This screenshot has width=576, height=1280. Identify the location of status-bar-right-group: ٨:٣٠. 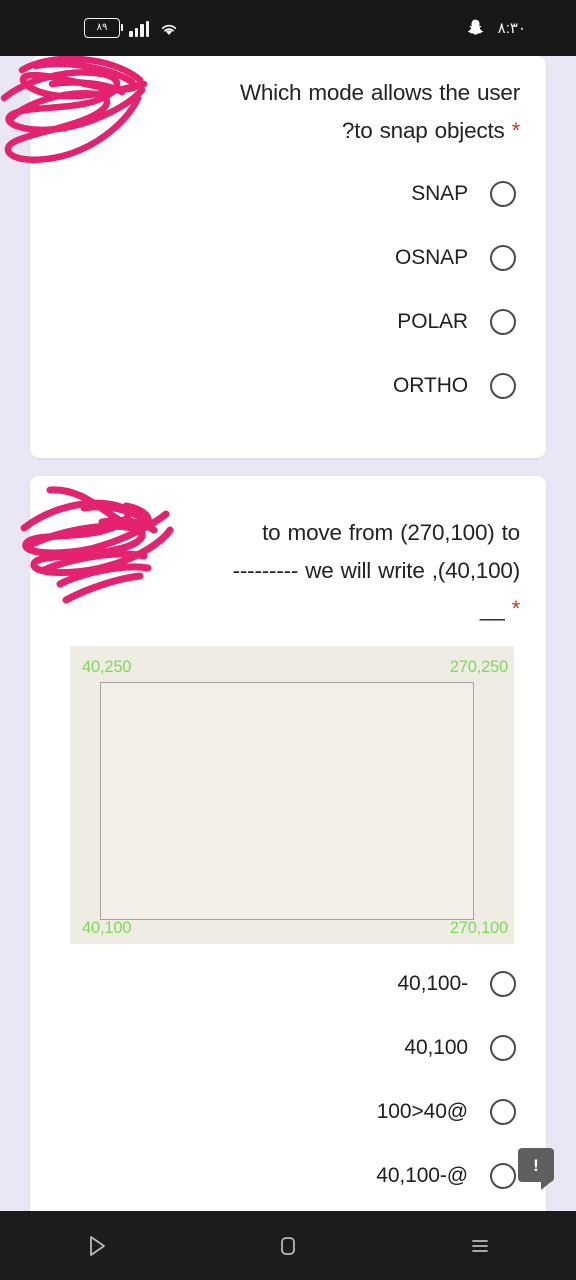
(496, 28).